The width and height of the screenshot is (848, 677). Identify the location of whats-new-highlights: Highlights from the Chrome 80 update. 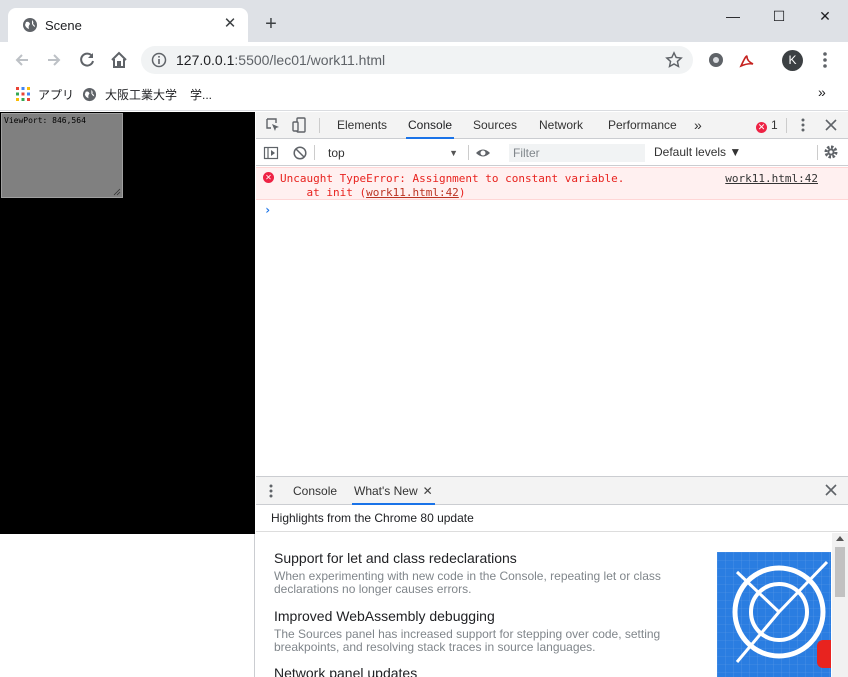
(552, 519).